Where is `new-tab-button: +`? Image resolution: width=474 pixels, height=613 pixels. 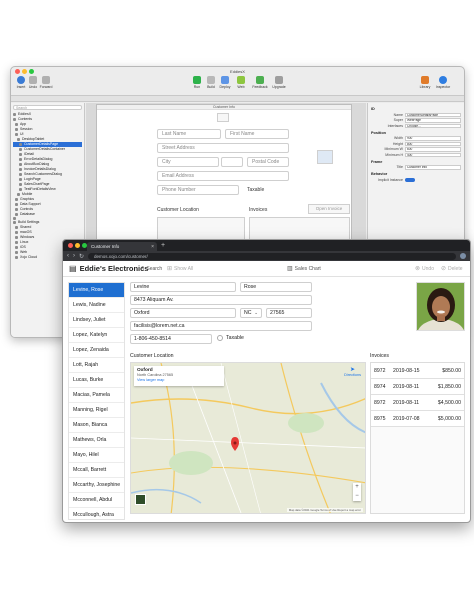 new-tab-button: + is located at coordinates (163, 246).